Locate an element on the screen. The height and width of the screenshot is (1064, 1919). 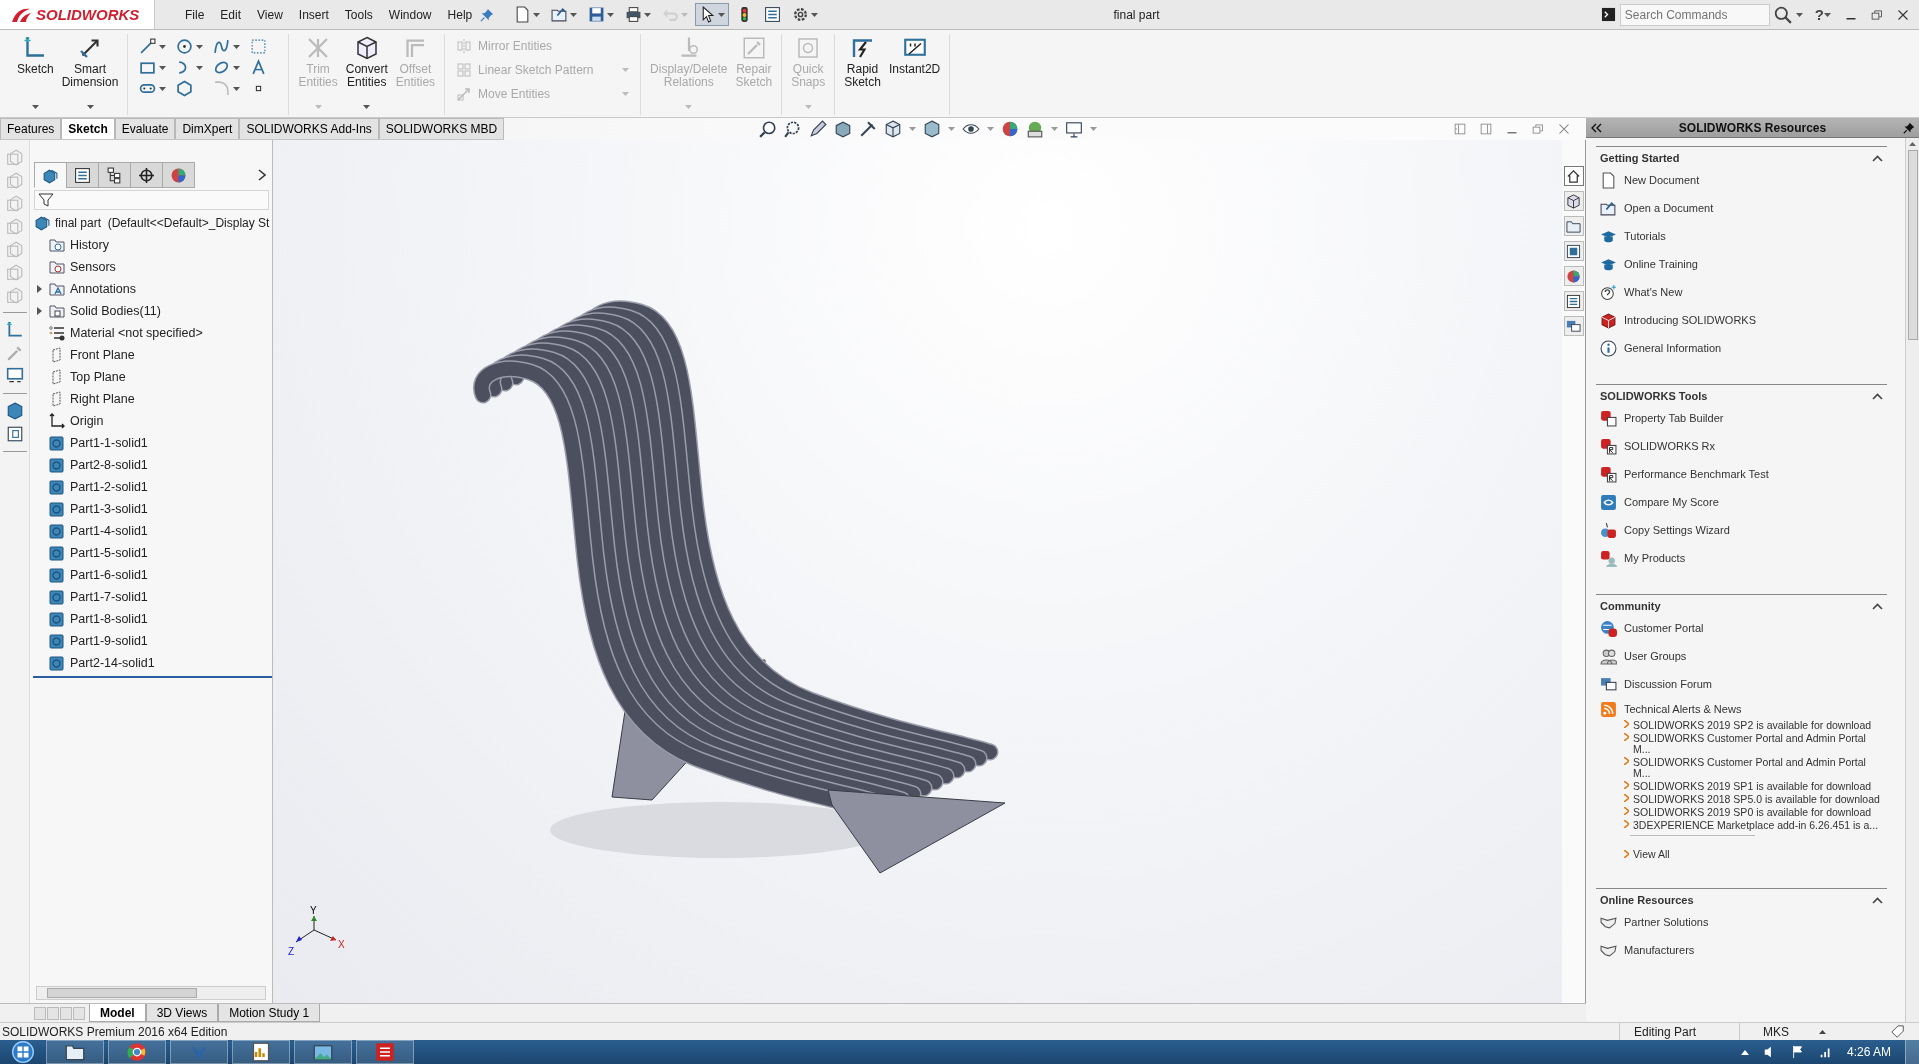
color-sphere-icon is located at coordinates (1010, 129).